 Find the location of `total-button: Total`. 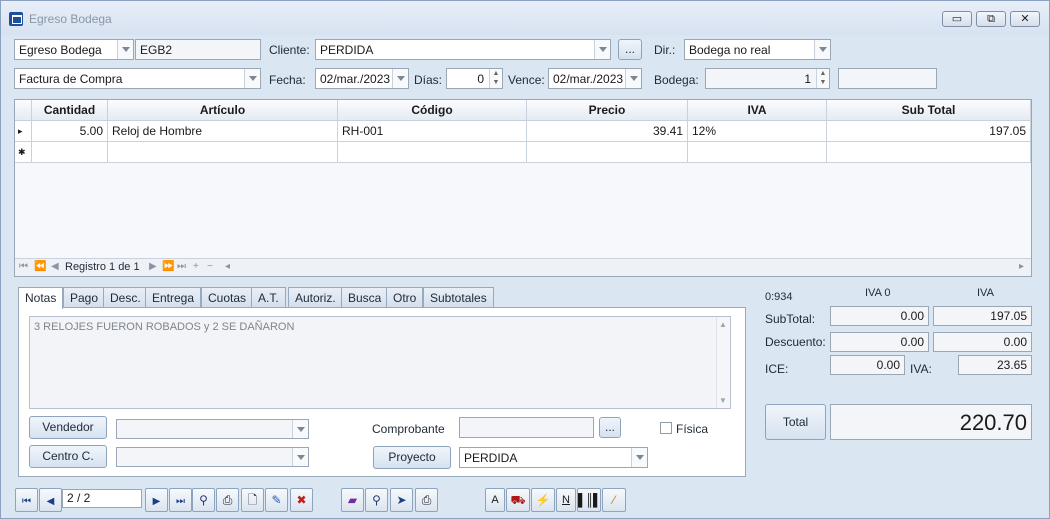

total-button: Total is located at coordinates (795, 422).